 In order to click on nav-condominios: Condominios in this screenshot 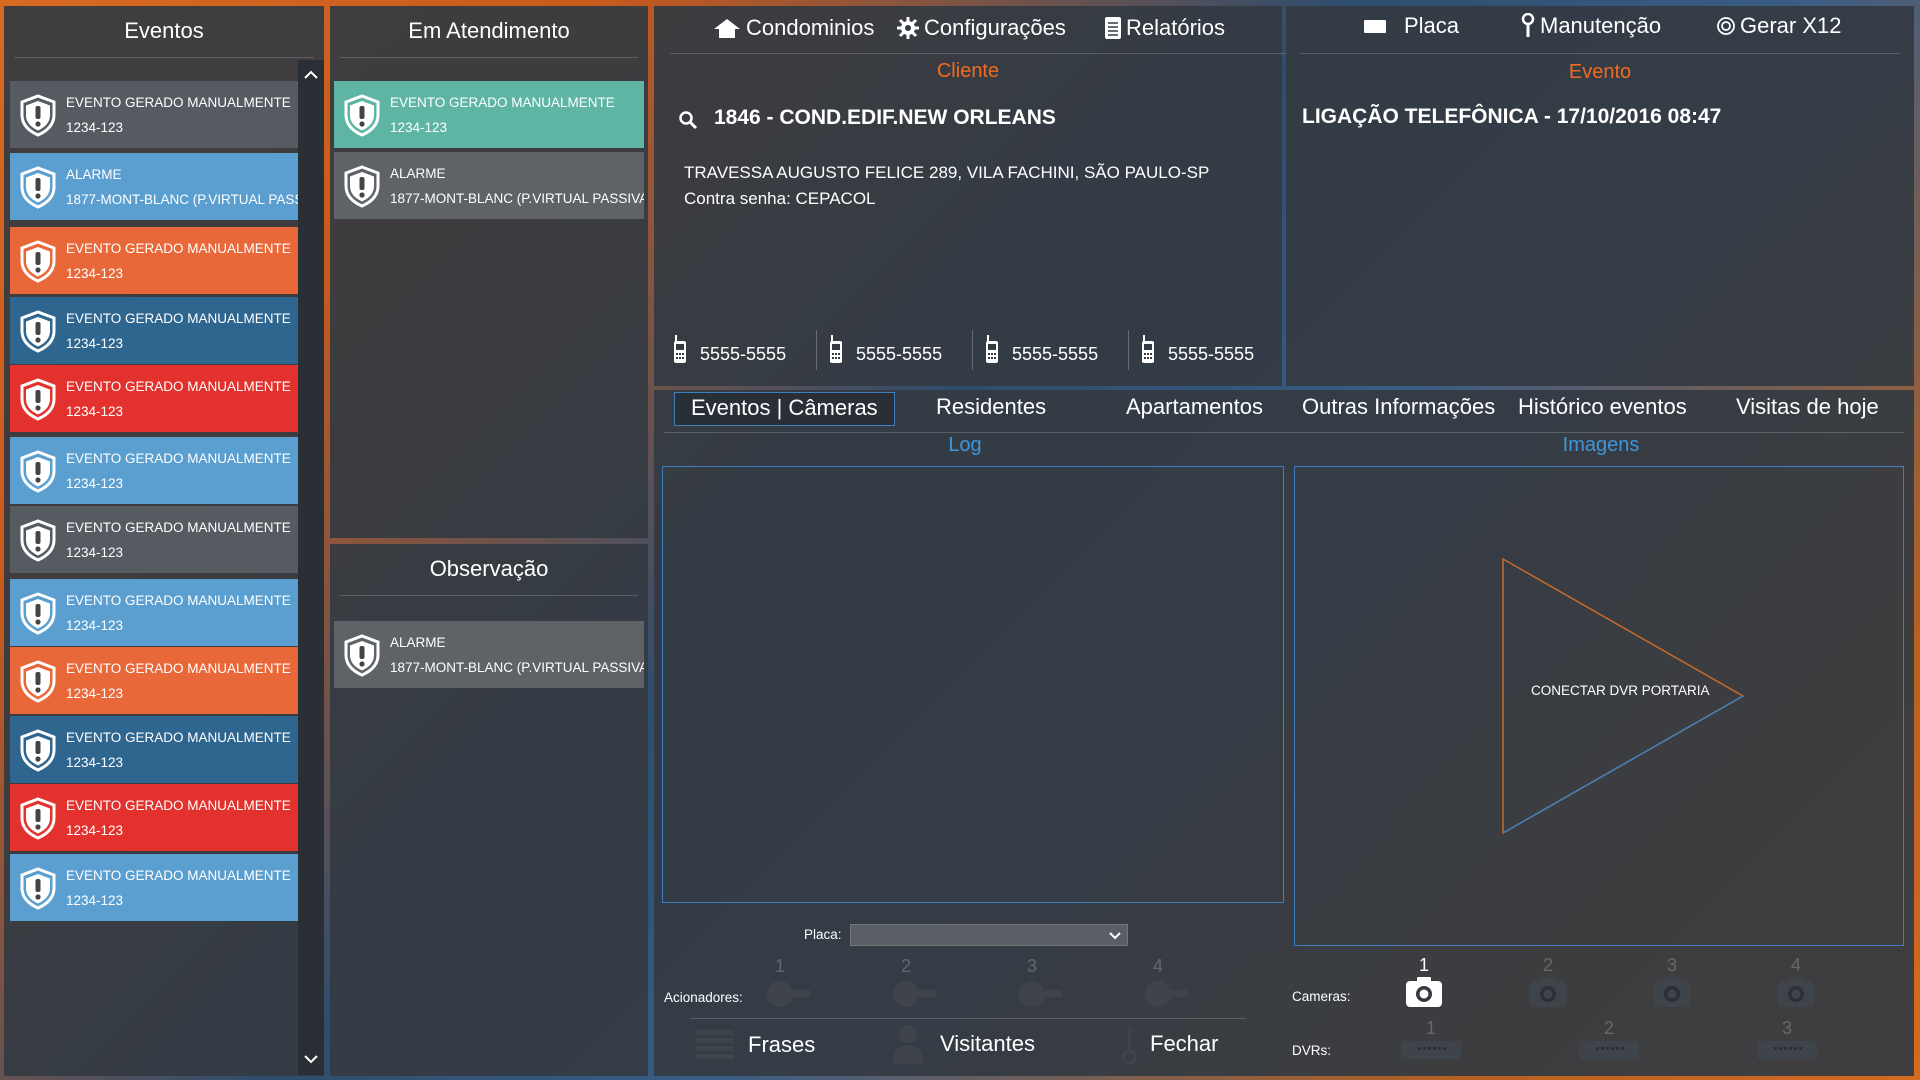, I will do `click(793, 28)`.